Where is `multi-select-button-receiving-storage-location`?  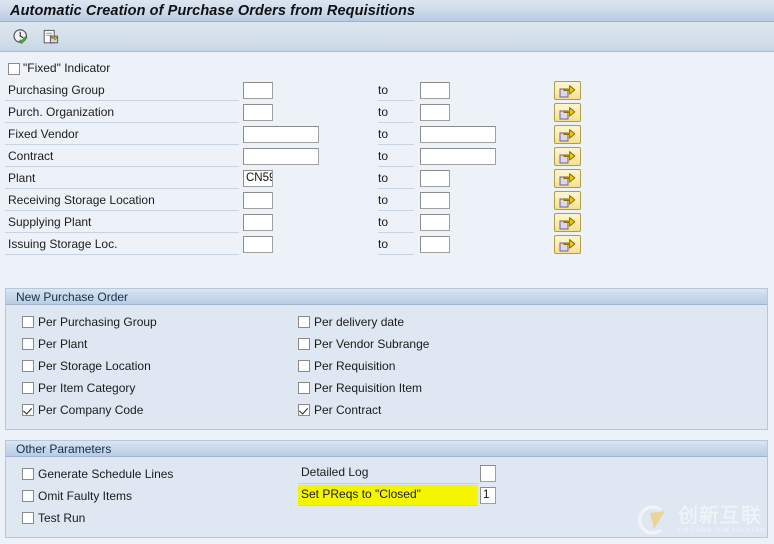 multi-select-button-receiving-storage-location is located at coordinates (567, 200).